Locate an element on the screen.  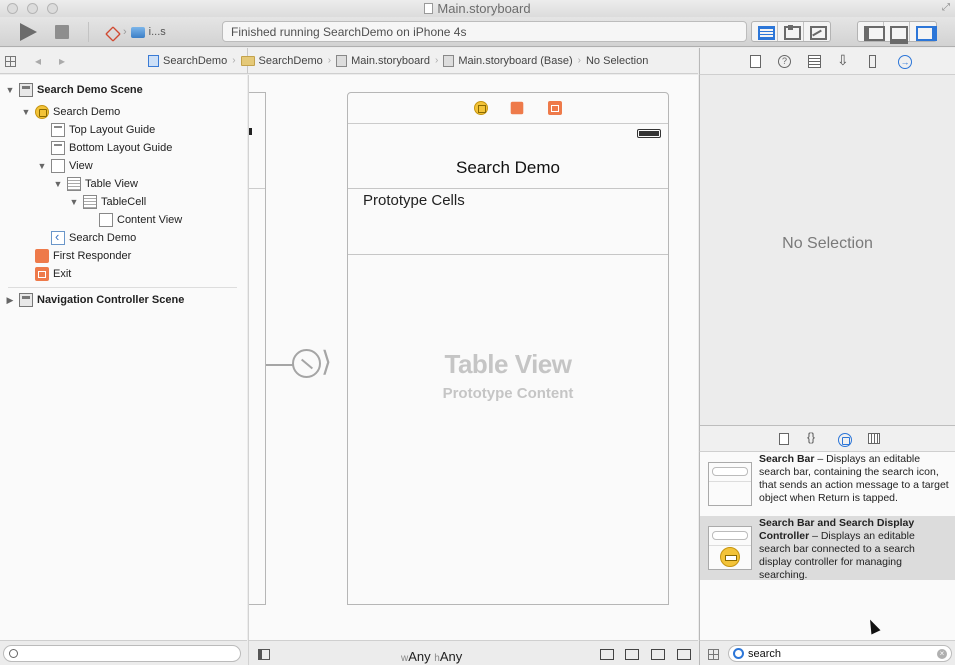
outline-item-top-layout-guide: Top Layout Guide is located at coordinates (96, 130).